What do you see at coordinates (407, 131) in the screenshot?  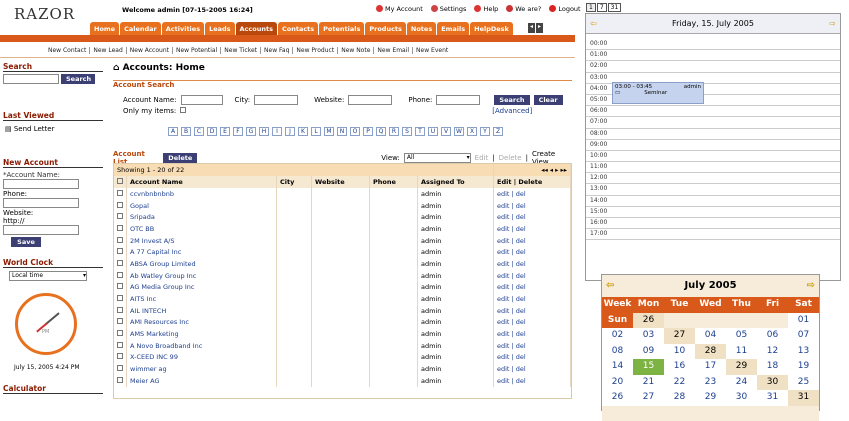 I see `letter-filter-s: S` at bounding box center [407, 131].